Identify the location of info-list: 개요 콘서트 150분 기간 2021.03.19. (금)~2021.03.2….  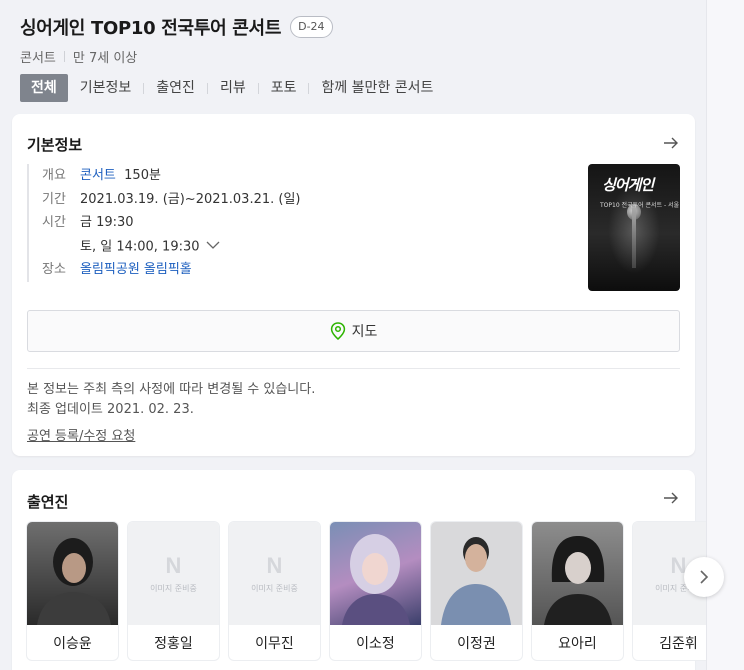
(164, 223).